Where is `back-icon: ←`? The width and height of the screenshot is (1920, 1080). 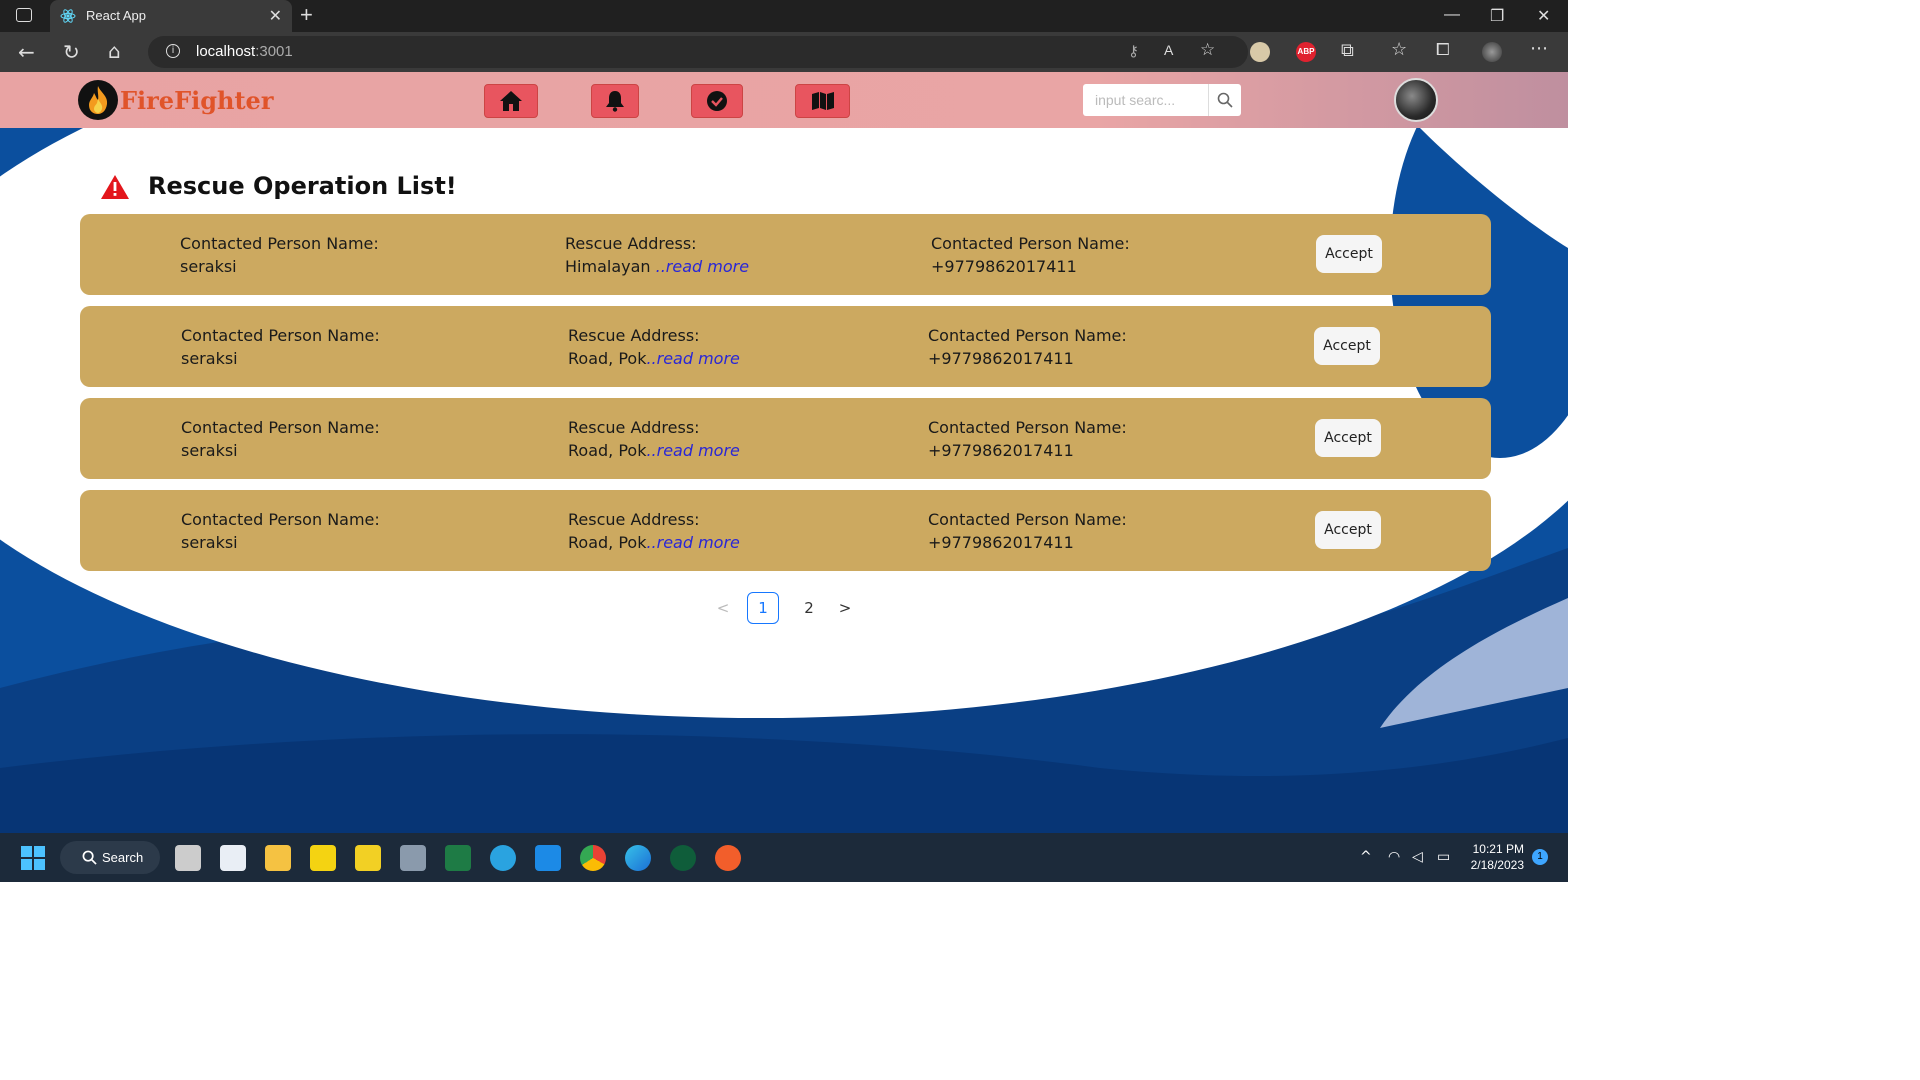
back-icon: ← is located at coordinates (26, 52).